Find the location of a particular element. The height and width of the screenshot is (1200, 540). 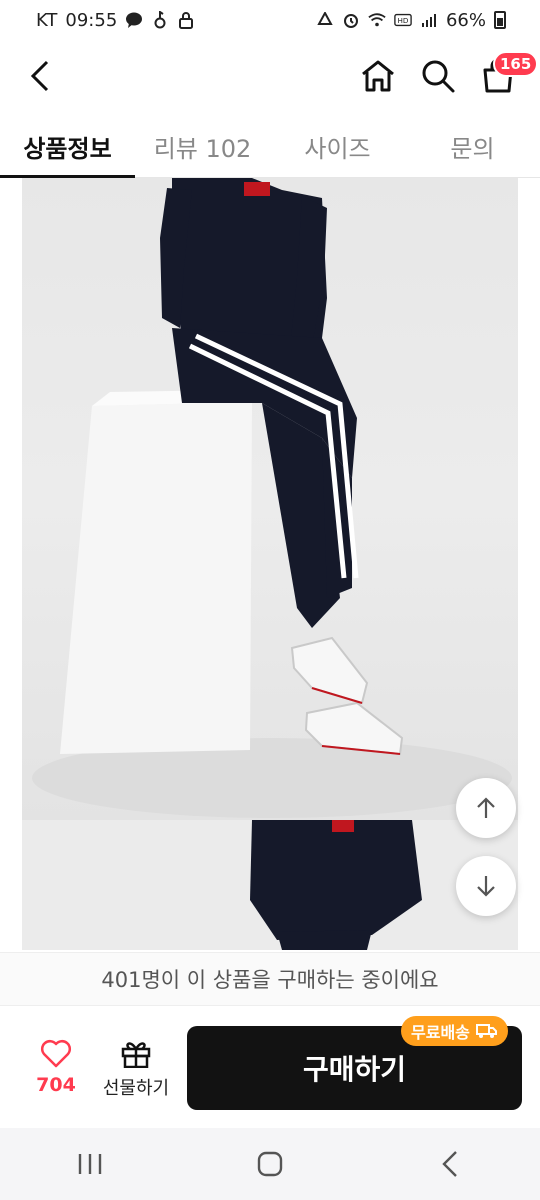

search-icon is located at coordinates (438, 76).